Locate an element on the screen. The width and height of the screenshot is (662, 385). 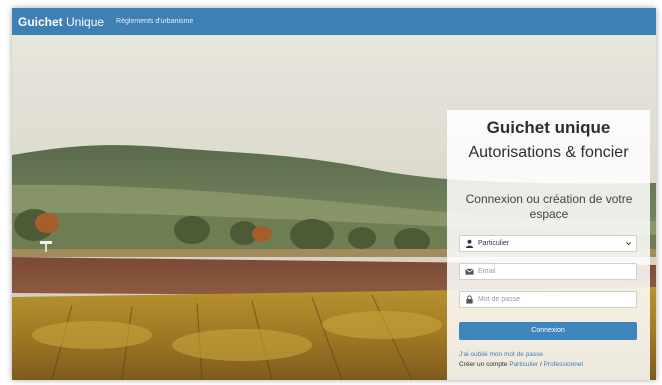
email-field is located at coordinates (548, 271).